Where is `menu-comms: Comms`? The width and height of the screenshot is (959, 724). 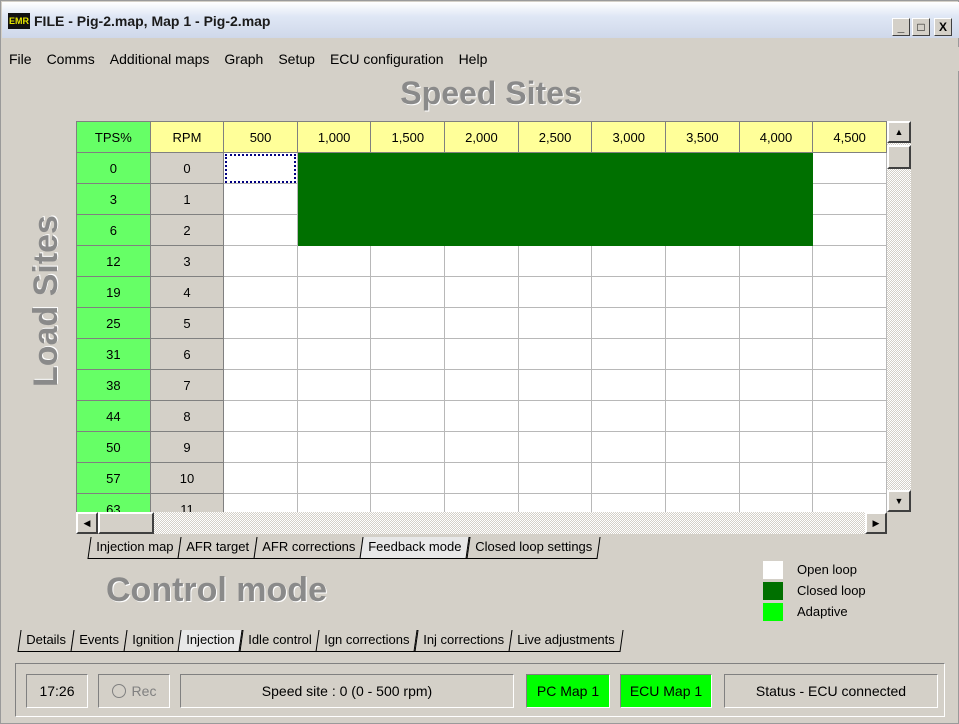 menu-comms: Comms is located at coordinates (71, 59).